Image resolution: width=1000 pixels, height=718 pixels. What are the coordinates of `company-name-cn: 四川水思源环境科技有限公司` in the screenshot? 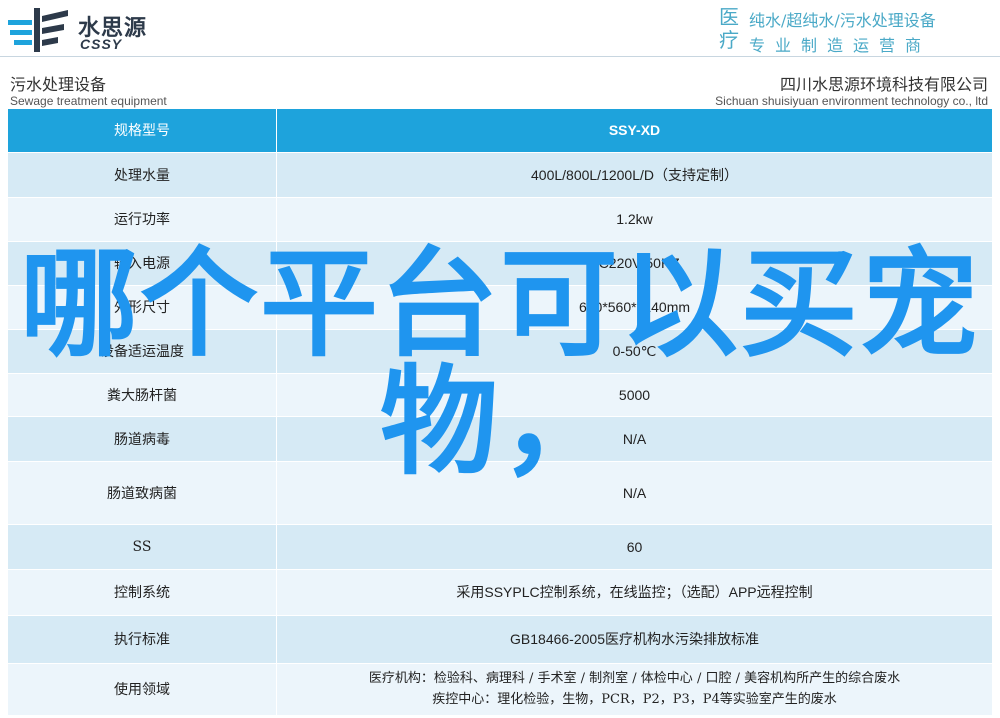 It's located at (883, 84).